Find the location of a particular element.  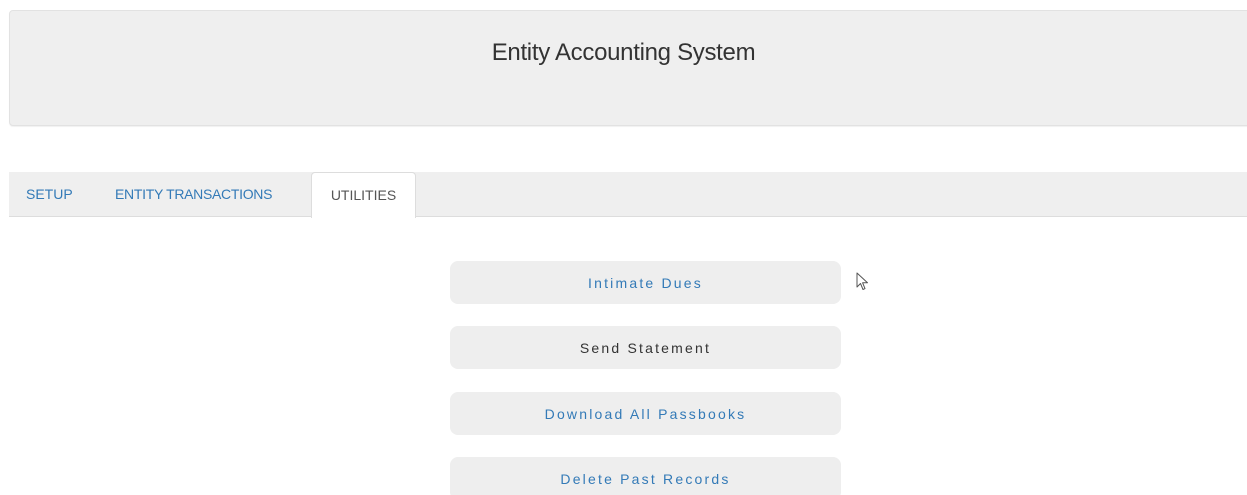

page-title: Entity Accounting System is located at coordinates (623, 52).